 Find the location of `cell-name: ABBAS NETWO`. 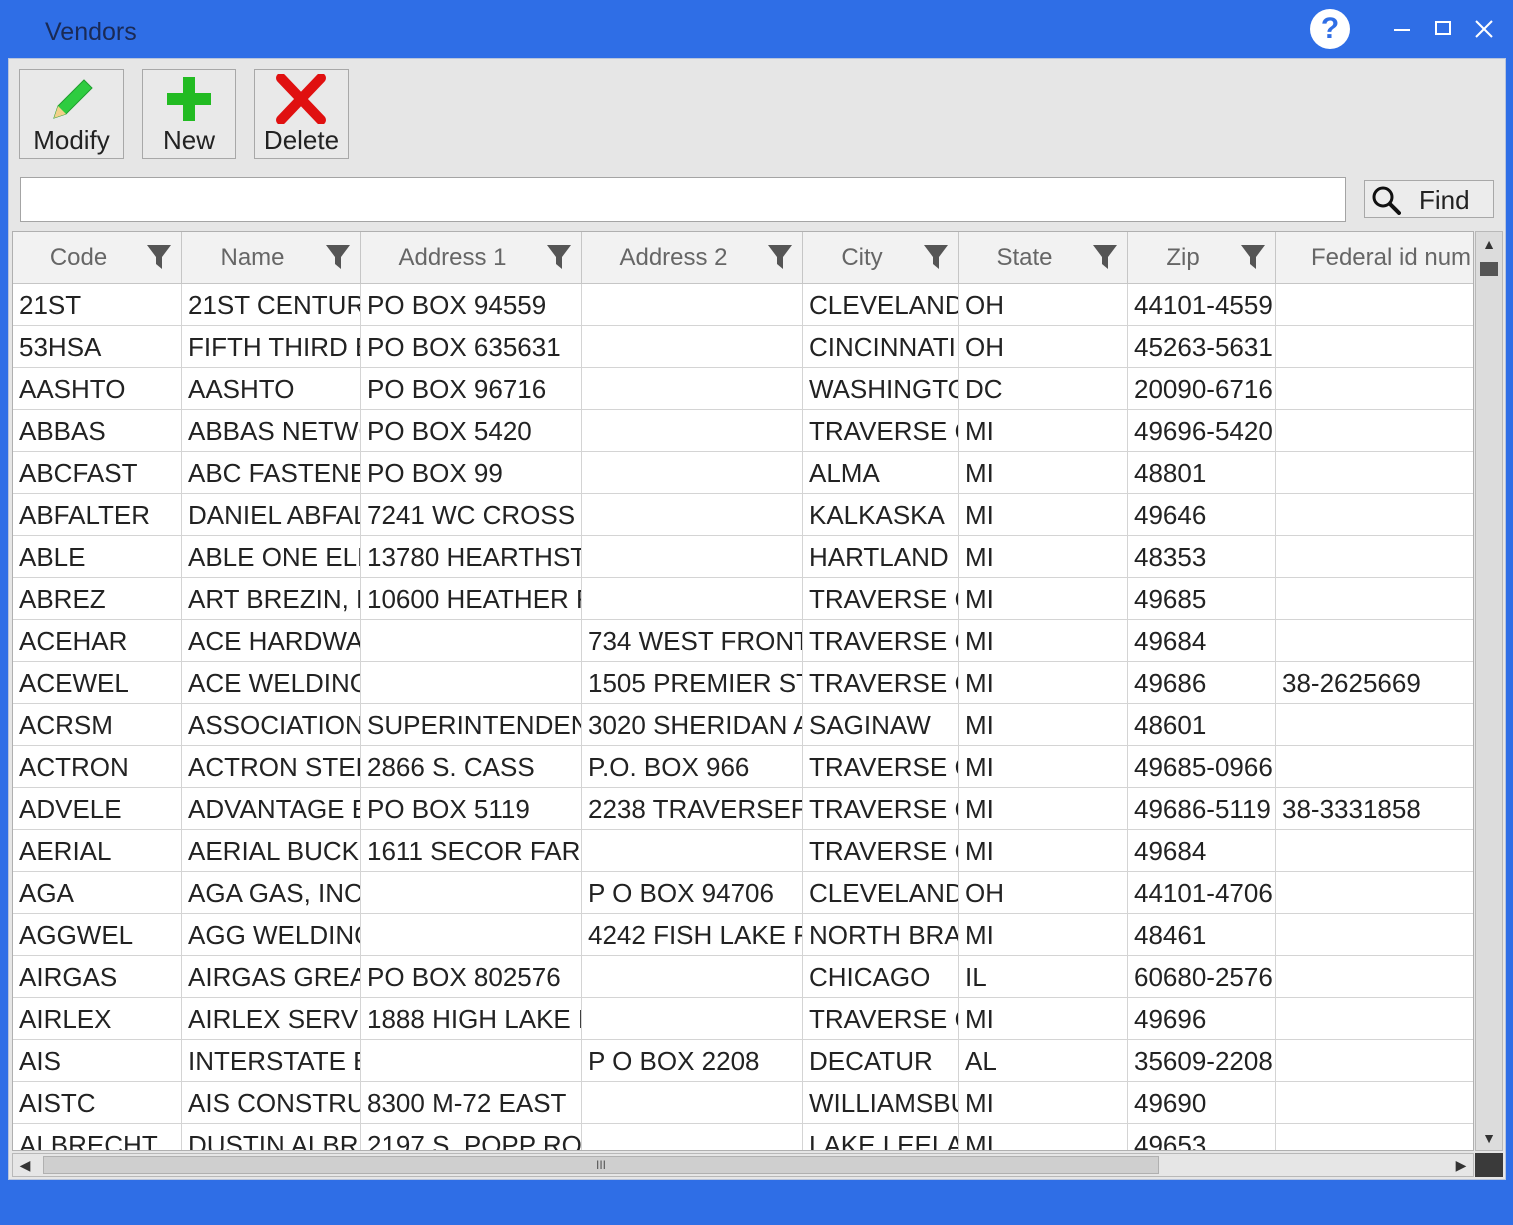

cell-name: ABBAS NETWO is located at coordinates (271, 431).